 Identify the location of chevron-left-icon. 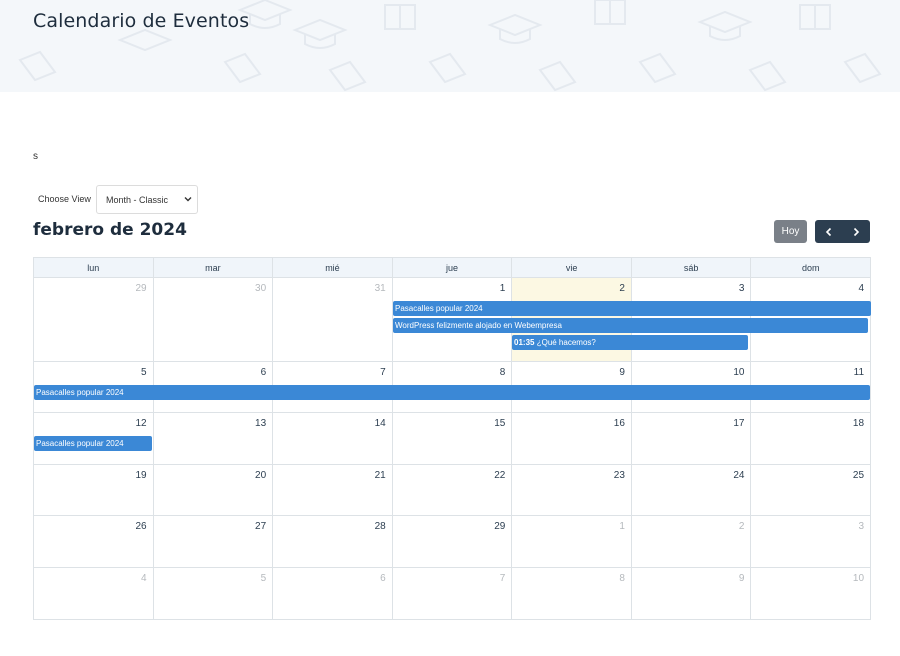
(828, 231).